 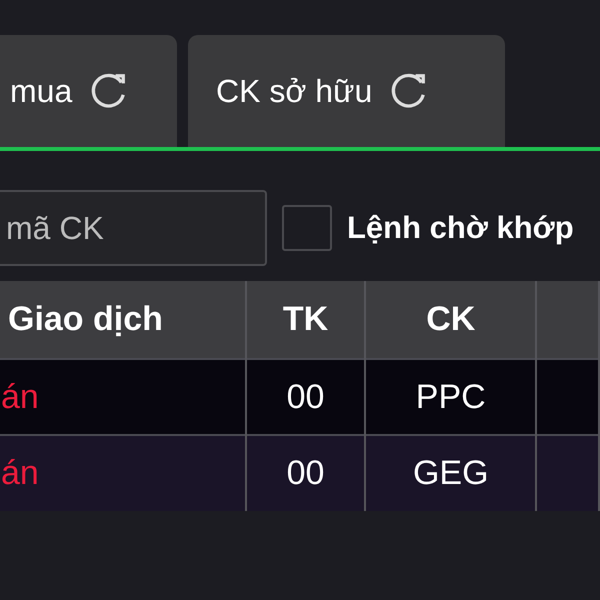 I want to click on tab: CK sở hữu, so click(x=346, y=91).